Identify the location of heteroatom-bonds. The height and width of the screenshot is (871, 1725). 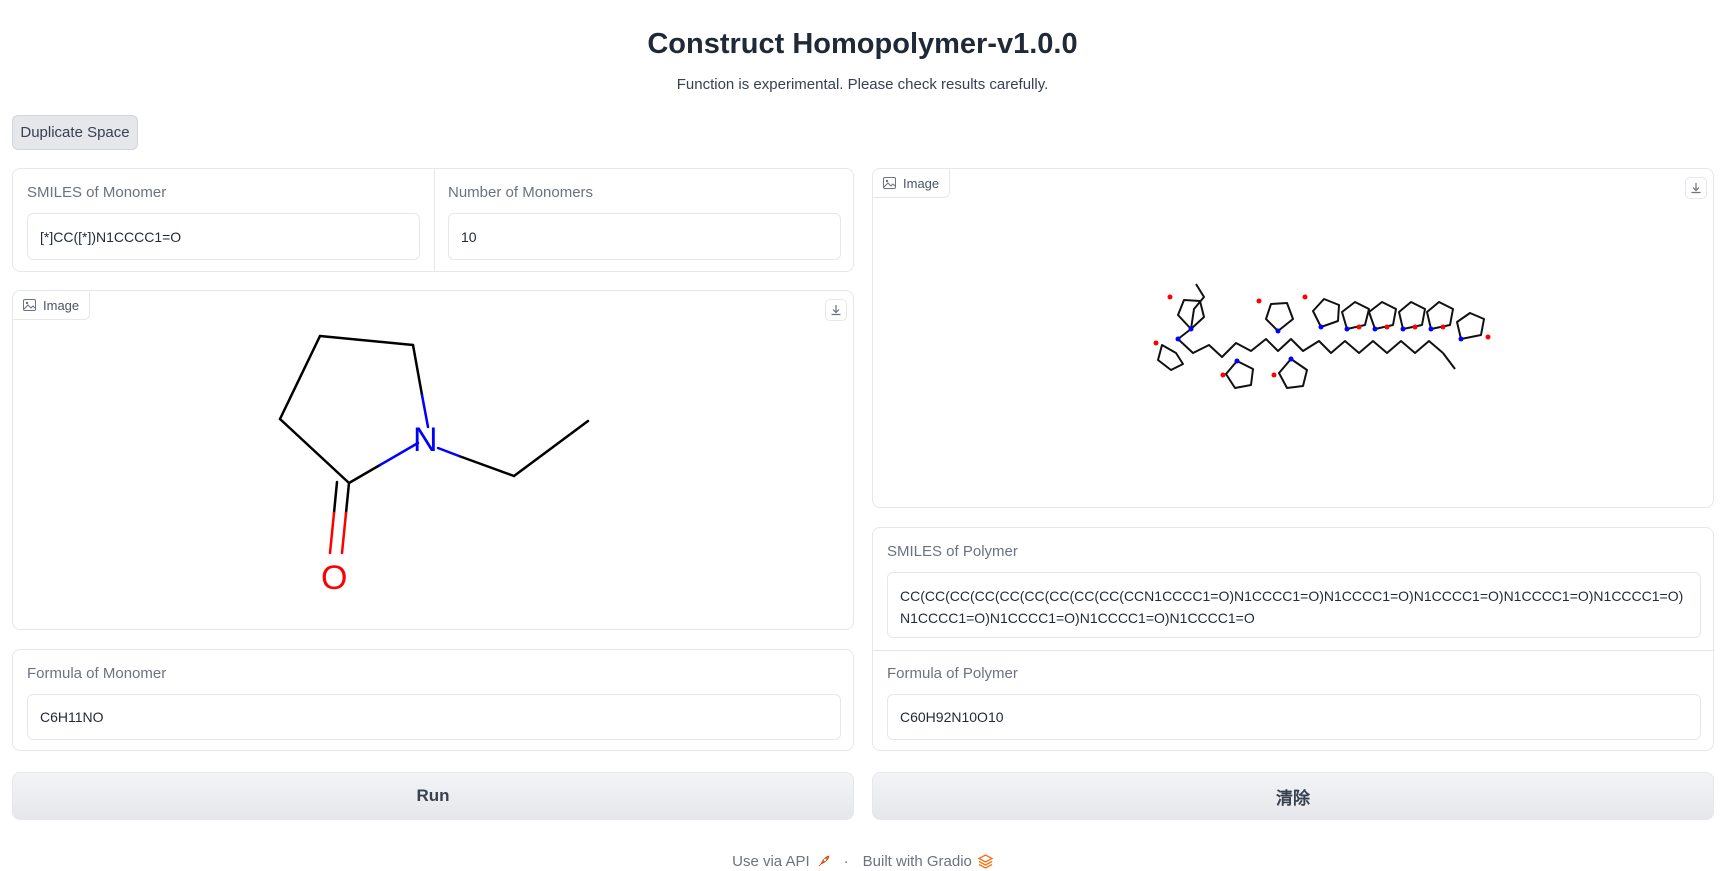
(394, 474).